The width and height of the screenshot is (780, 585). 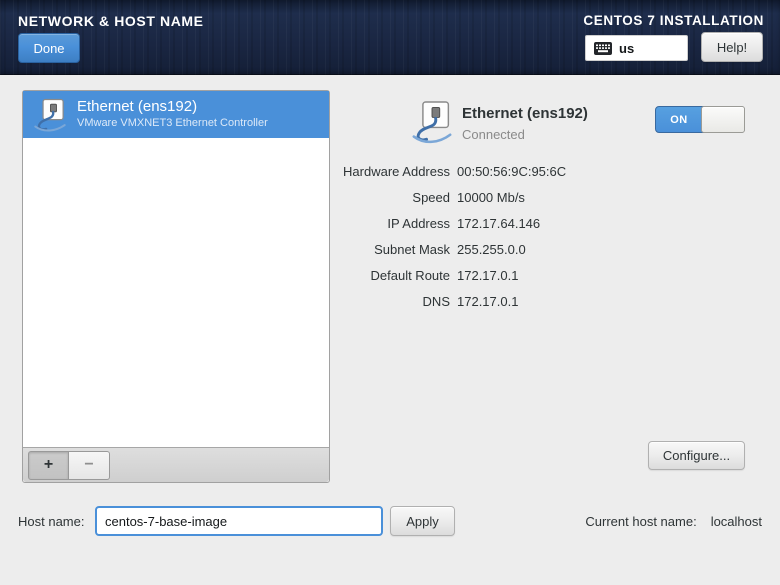 What do you see at coordinates (418, 223) in the screenshot?
I see `field-label: IP Address` at bounding box center [418, 223].